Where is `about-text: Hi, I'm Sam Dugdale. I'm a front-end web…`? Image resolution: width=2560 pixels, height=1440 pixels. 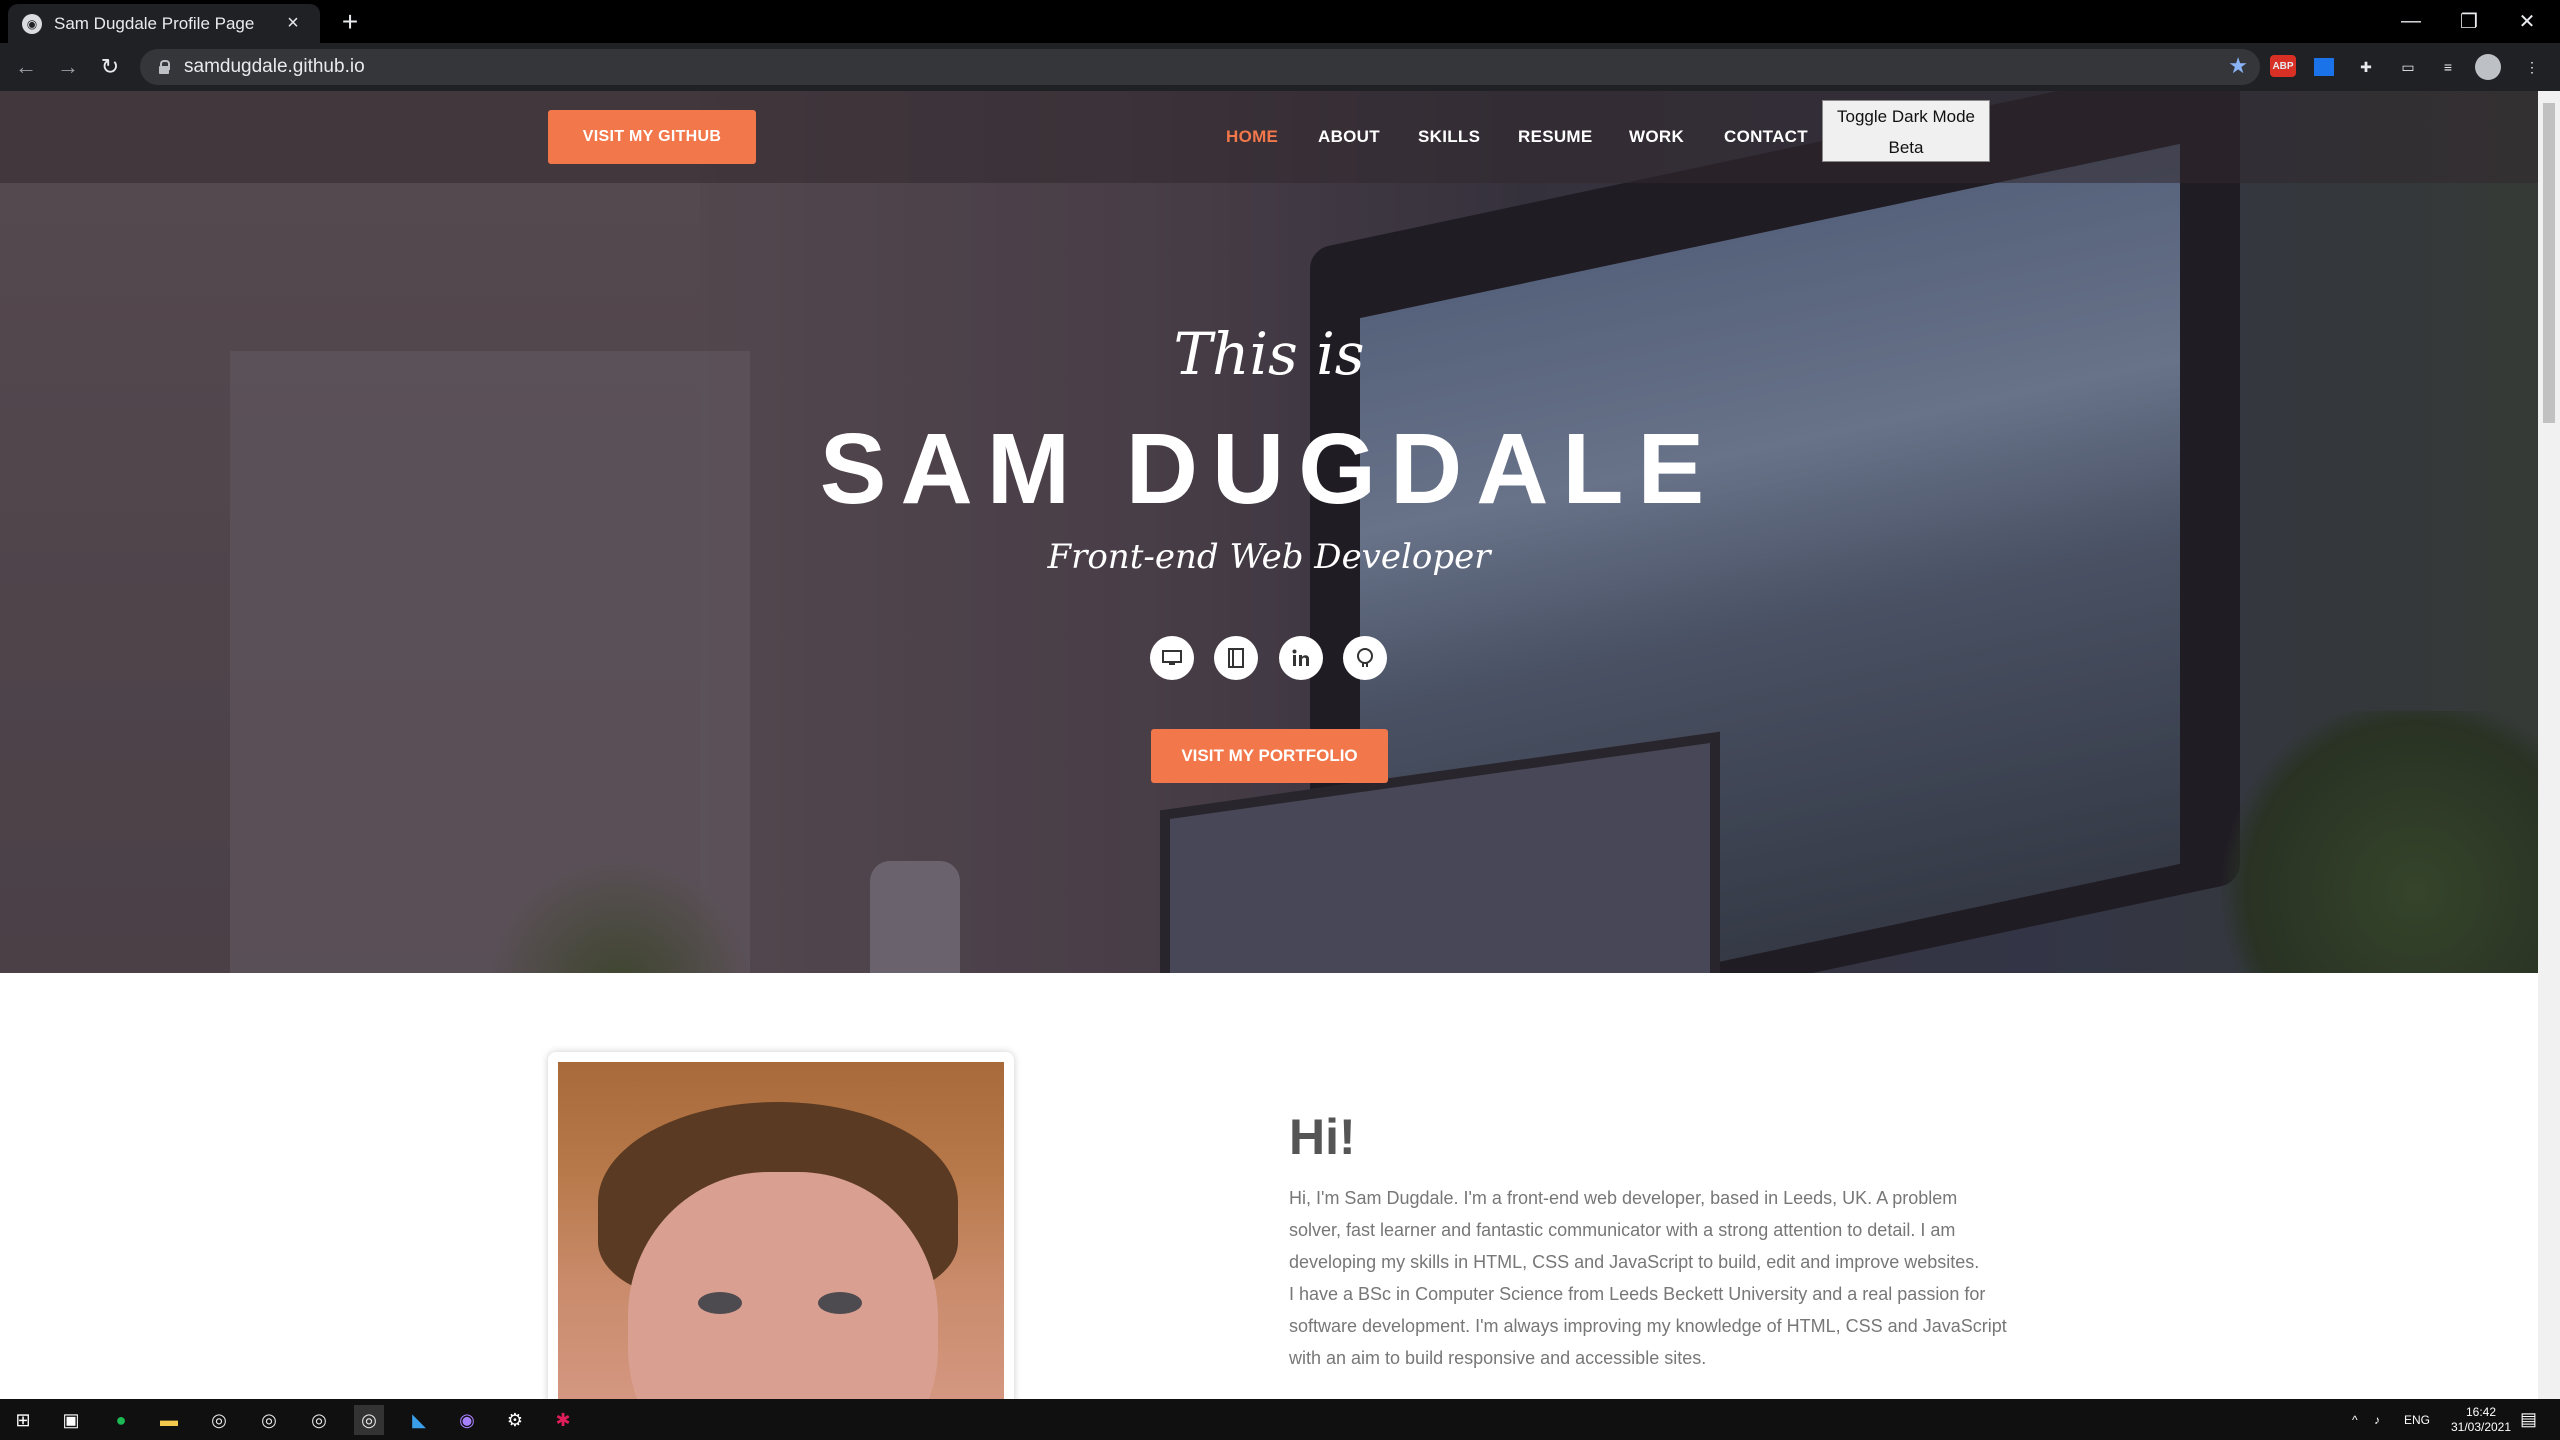
about-text: Hi, I'm Sam Dugdale. I'm a front-end web… is located at coordinates (1649, 1278).